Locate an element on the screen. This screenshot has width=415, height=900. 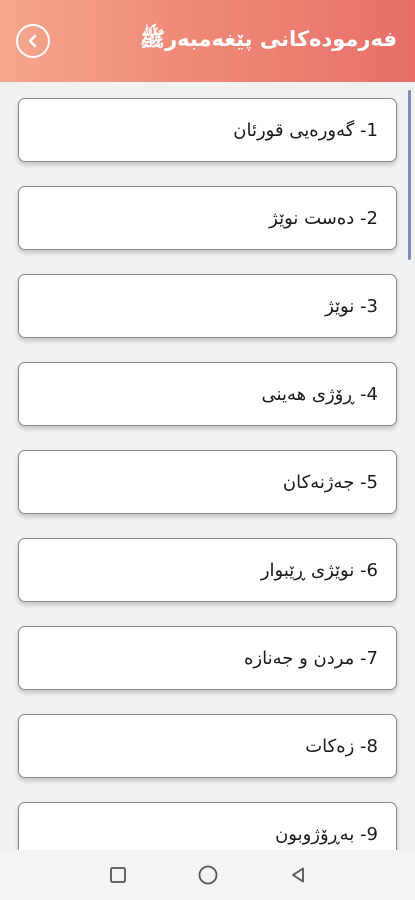
recents-button is located at coordinates (118, 875).